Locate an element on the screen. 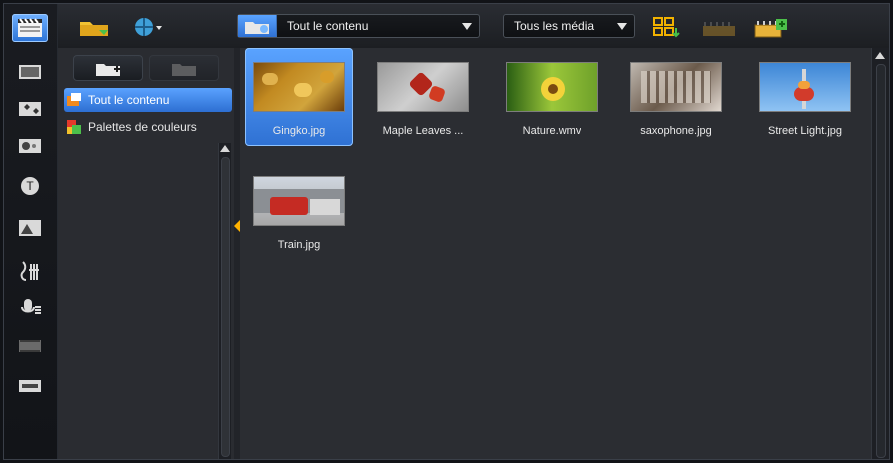  tree-scrollbar is located at coordinates (224, 301).